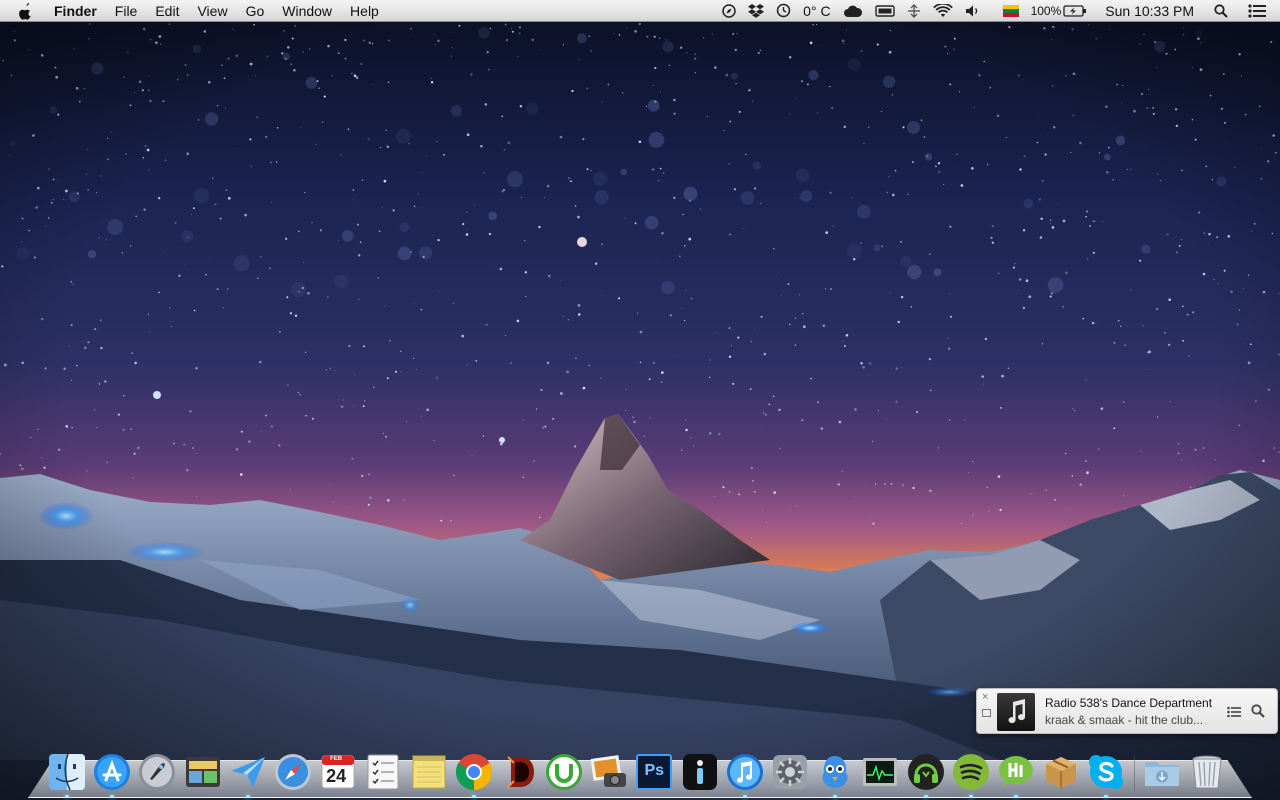 The image size is (1280, 800). I want to click on photo-booth-icon, so click(203, 772).